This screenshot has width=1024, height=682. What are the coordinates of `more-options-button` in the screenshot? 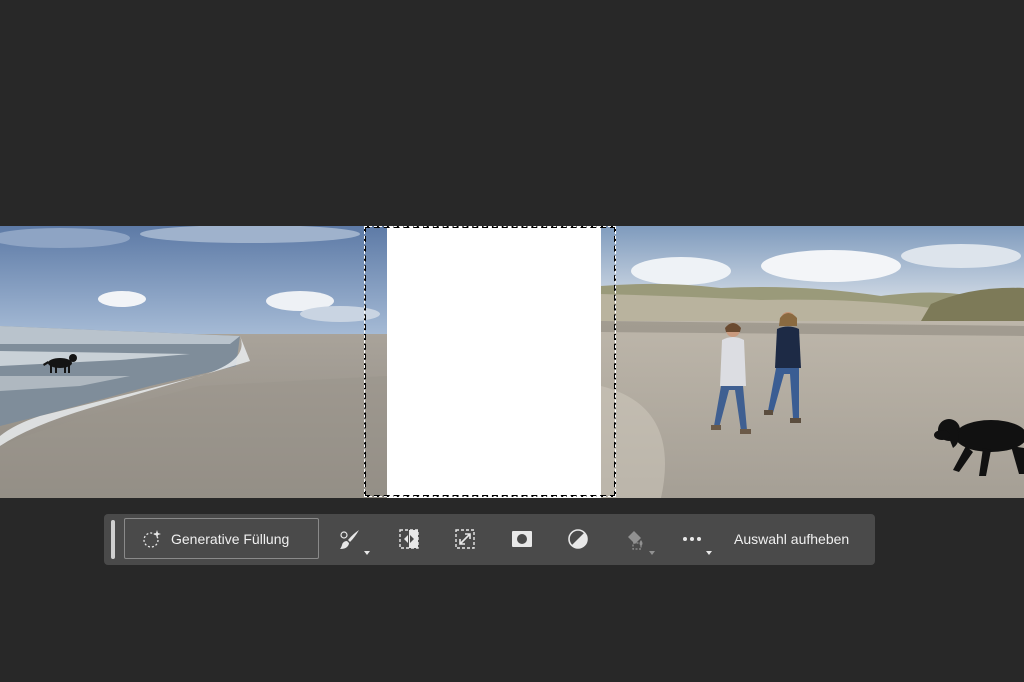 It's located at (696, 541).